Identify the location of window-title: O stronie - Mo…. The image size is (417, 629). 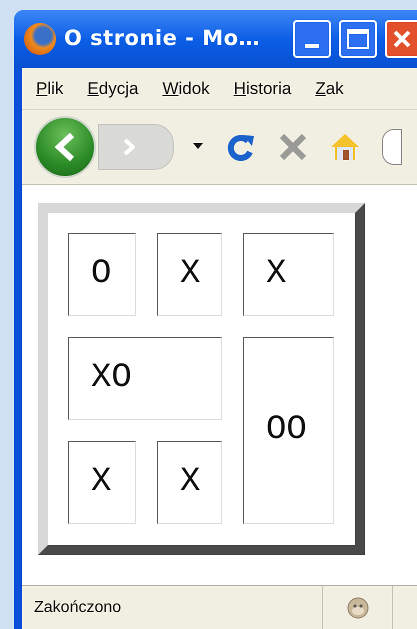
(163, 38).